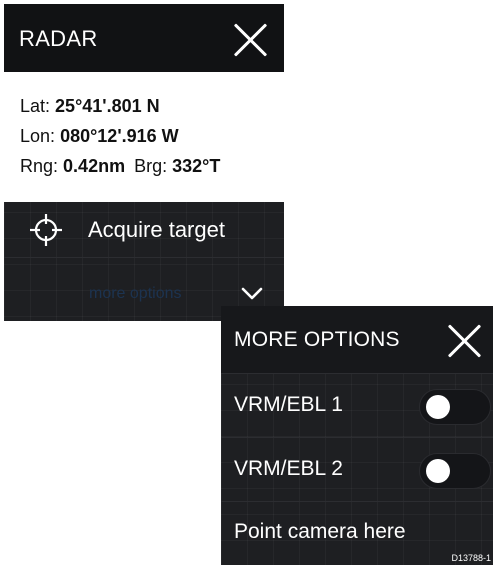 The width and height of the screenshot is (493, 565). What do you see at coordinates (58, 38) in the screenshot?
I see `radar-menu-title: RADAR` at bounding box center [58, 38].